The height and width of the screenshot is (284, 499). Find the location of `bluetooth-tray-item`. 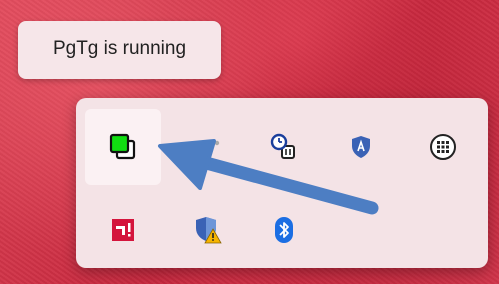

bluetooth-tray-item is located at coordinates (284, 230).